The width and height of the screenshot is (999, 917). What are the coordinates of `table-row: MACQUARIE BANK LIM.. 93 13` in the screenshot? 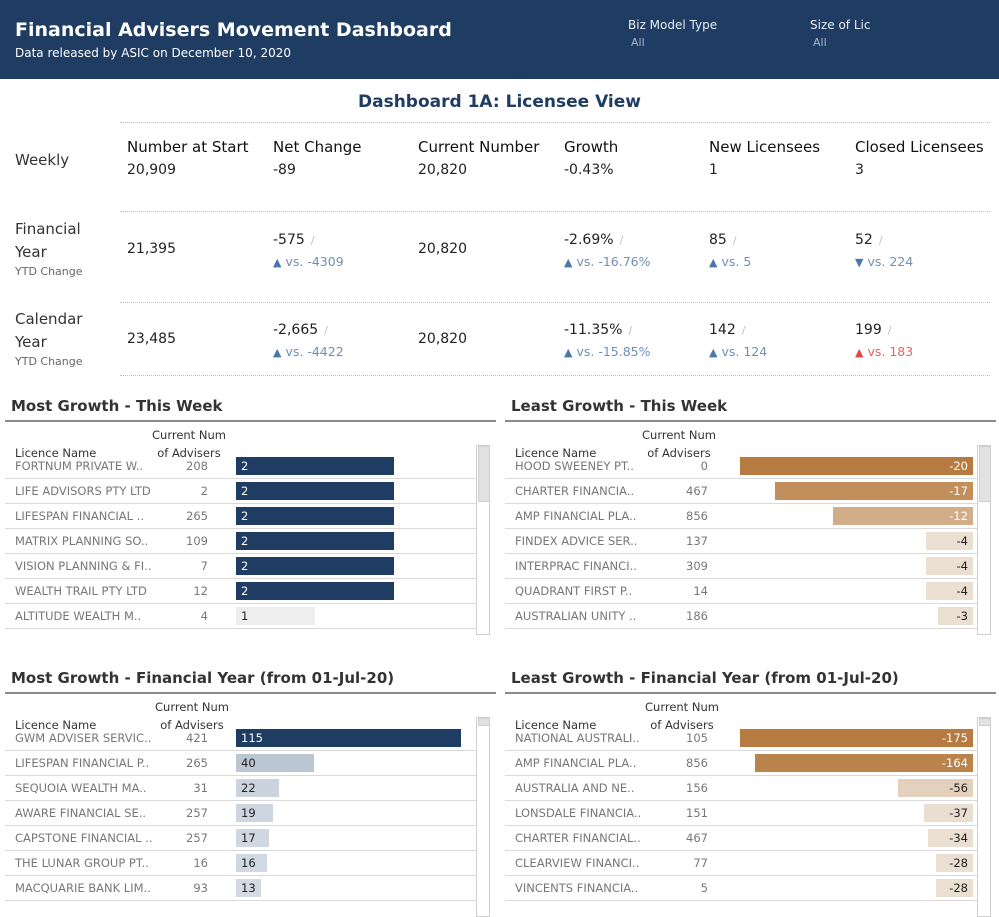 It's located at (242, 888).